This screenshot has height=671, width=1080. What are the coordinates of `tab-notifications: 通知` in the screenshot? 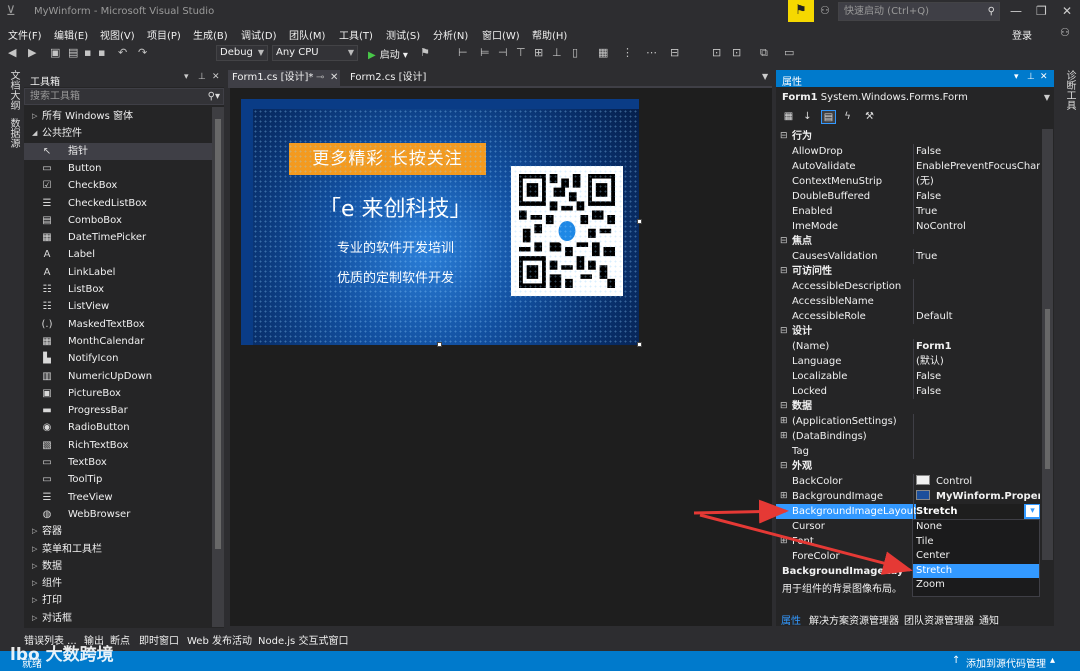 It's located at (989, 619).